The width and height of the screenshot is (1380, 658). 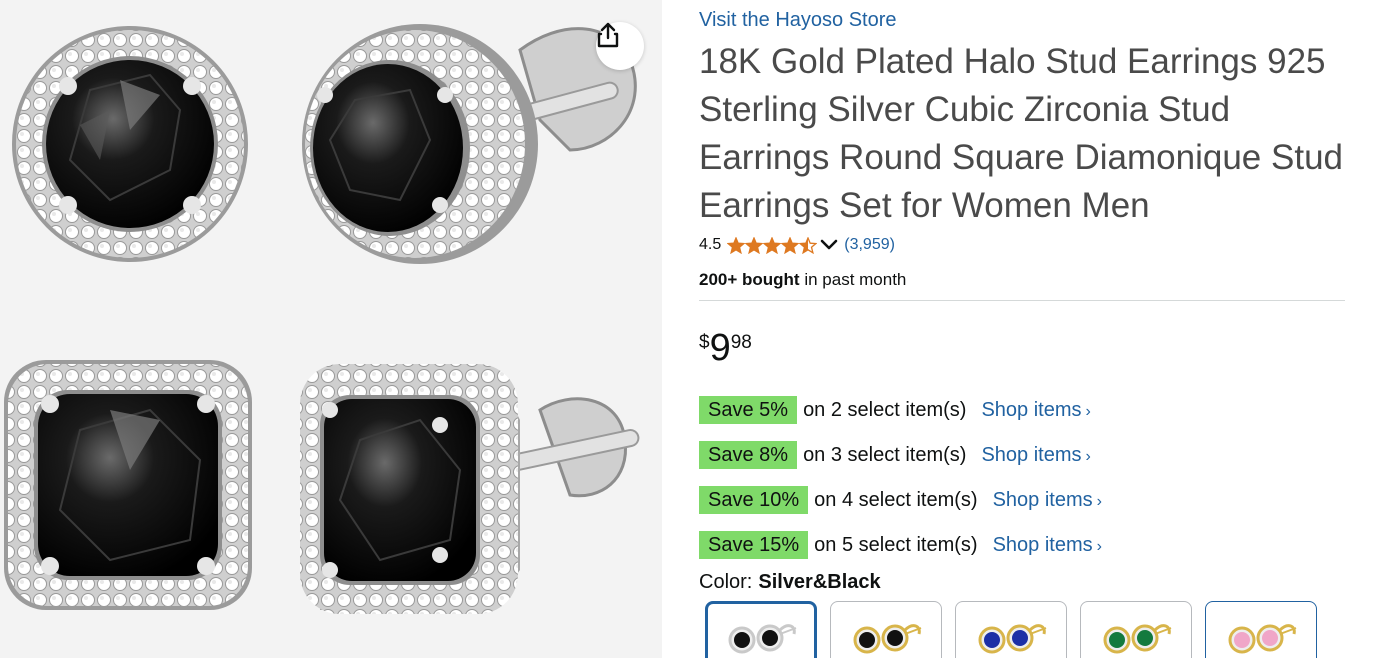 What do you see at coordinates (853, 279) in the screenshot?
I see `bought-label: in past month` at bounding box center [853, 279].